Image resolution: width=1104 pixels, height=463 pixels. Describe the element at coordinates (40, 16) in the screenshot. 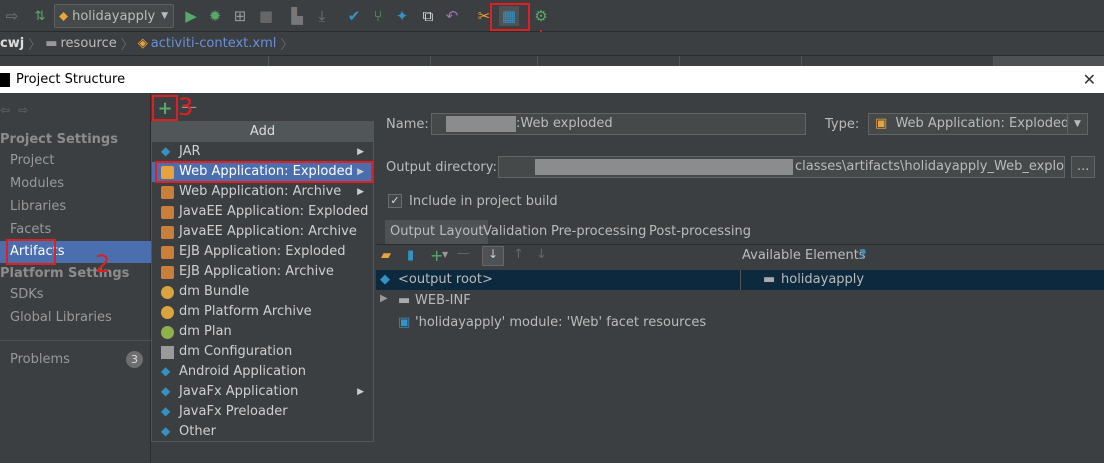

I see `build-project-icon: ⇅` at that location.